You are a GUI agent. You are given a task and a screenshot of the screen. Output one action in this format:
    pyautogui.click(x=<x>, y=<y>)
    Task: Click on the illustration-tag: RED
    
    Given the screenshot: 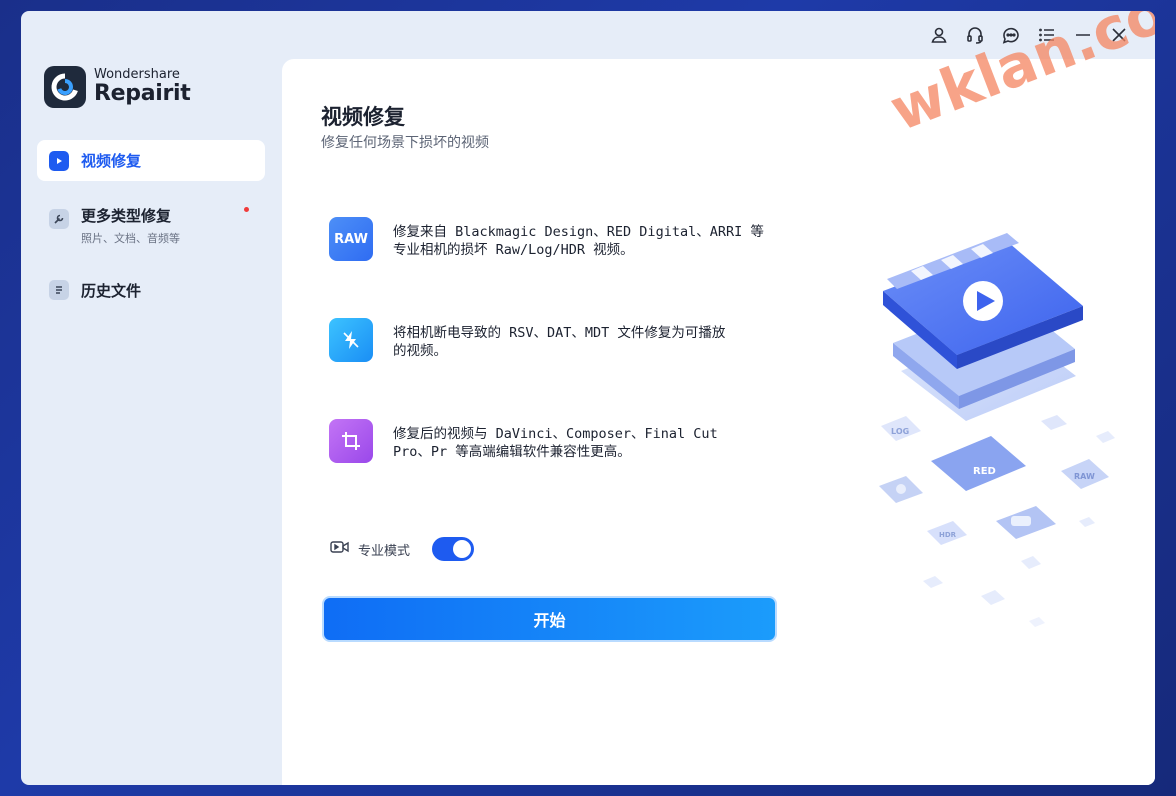 What is the action you would take?
    pyautogui.click(x=984, y=471)
    